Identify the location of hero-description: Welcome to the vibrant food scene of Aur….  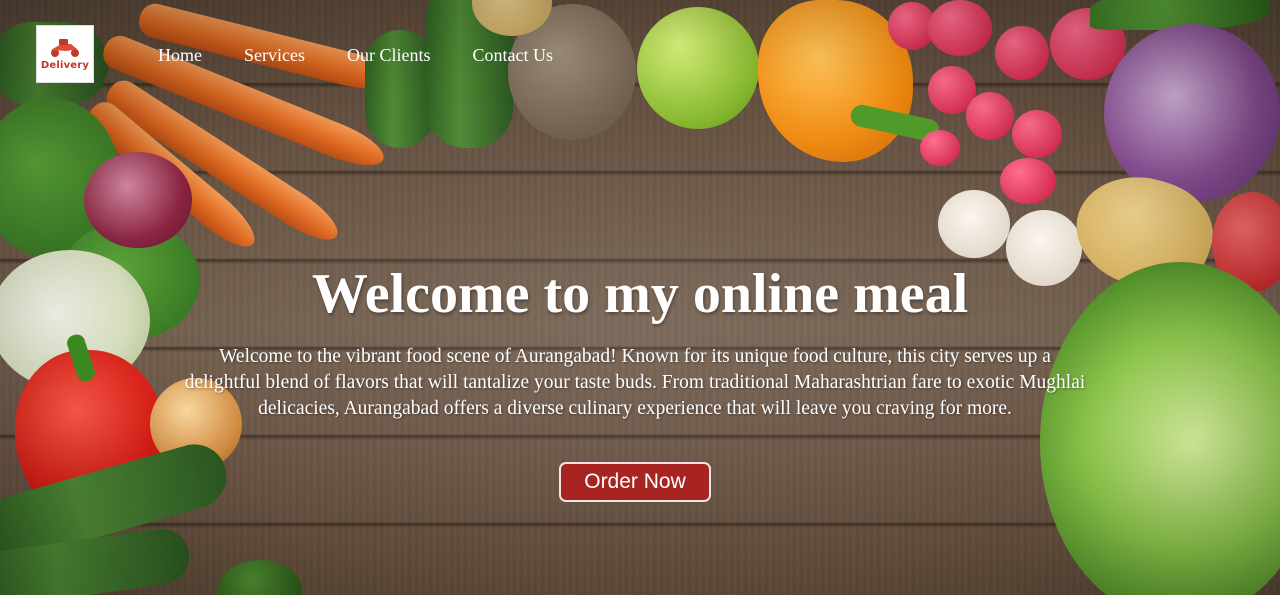
(635, 382).